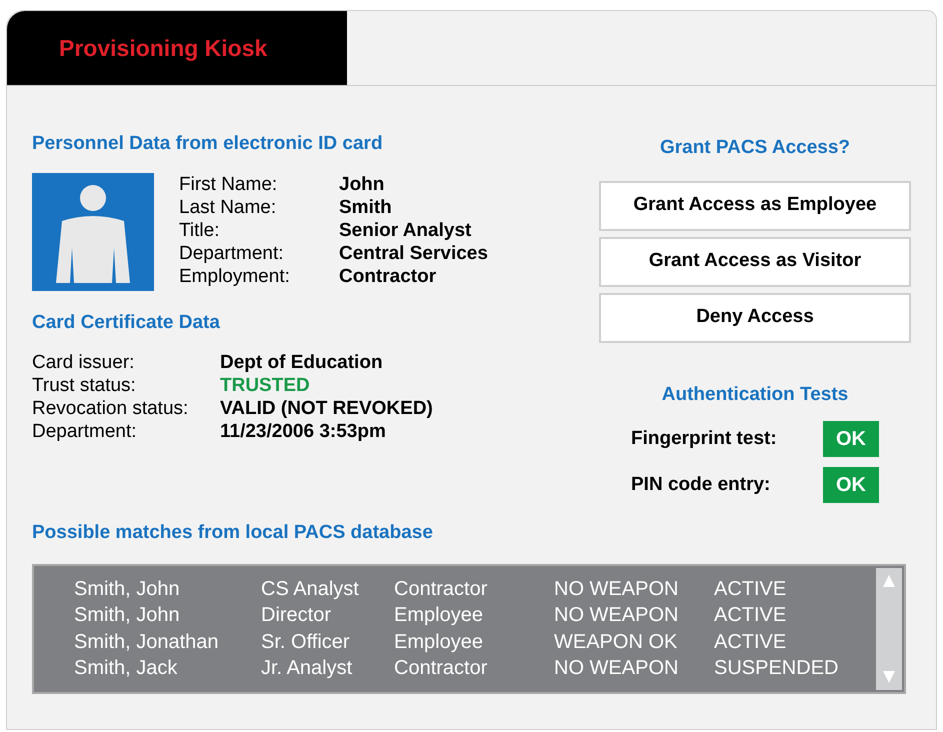 The image size is (943, 732). I want to click on window-title: Provisioning Kiosk, so click(163, 48).